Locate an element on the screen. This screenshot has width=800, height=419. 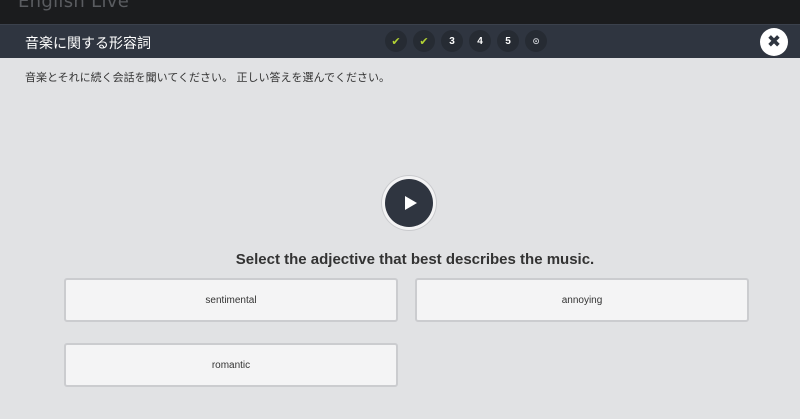
instruction-text: 音楽とそれに続く会話を聞いてください。 正しい答えを選んでください。 is located at coordinates (207, 77).